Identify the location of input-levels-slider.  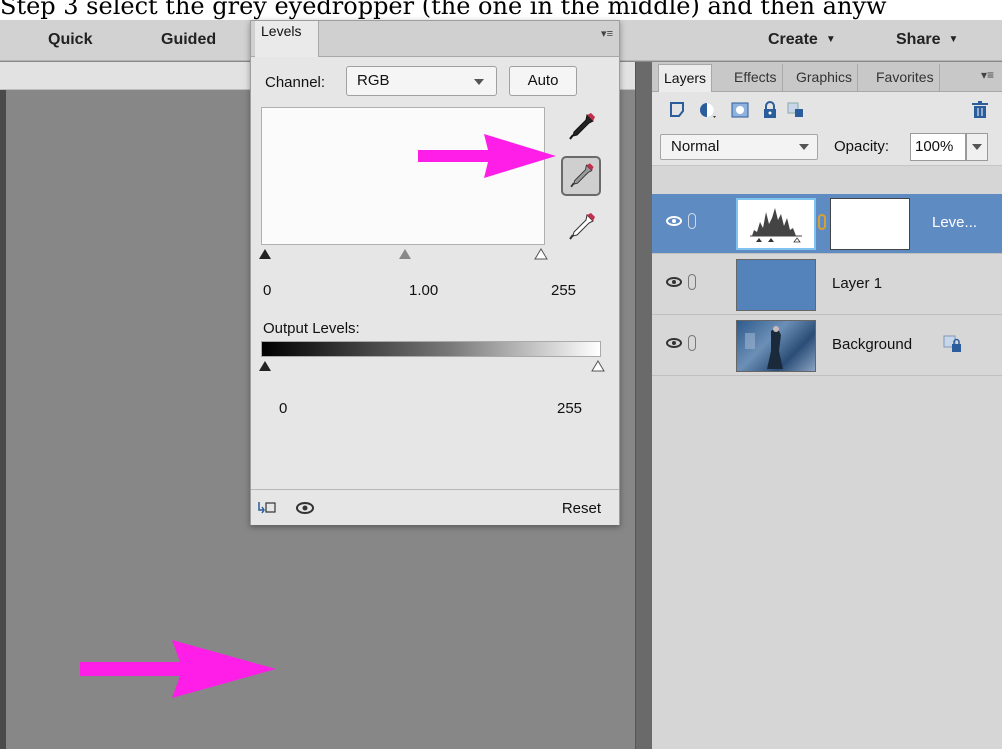
(405, 253).